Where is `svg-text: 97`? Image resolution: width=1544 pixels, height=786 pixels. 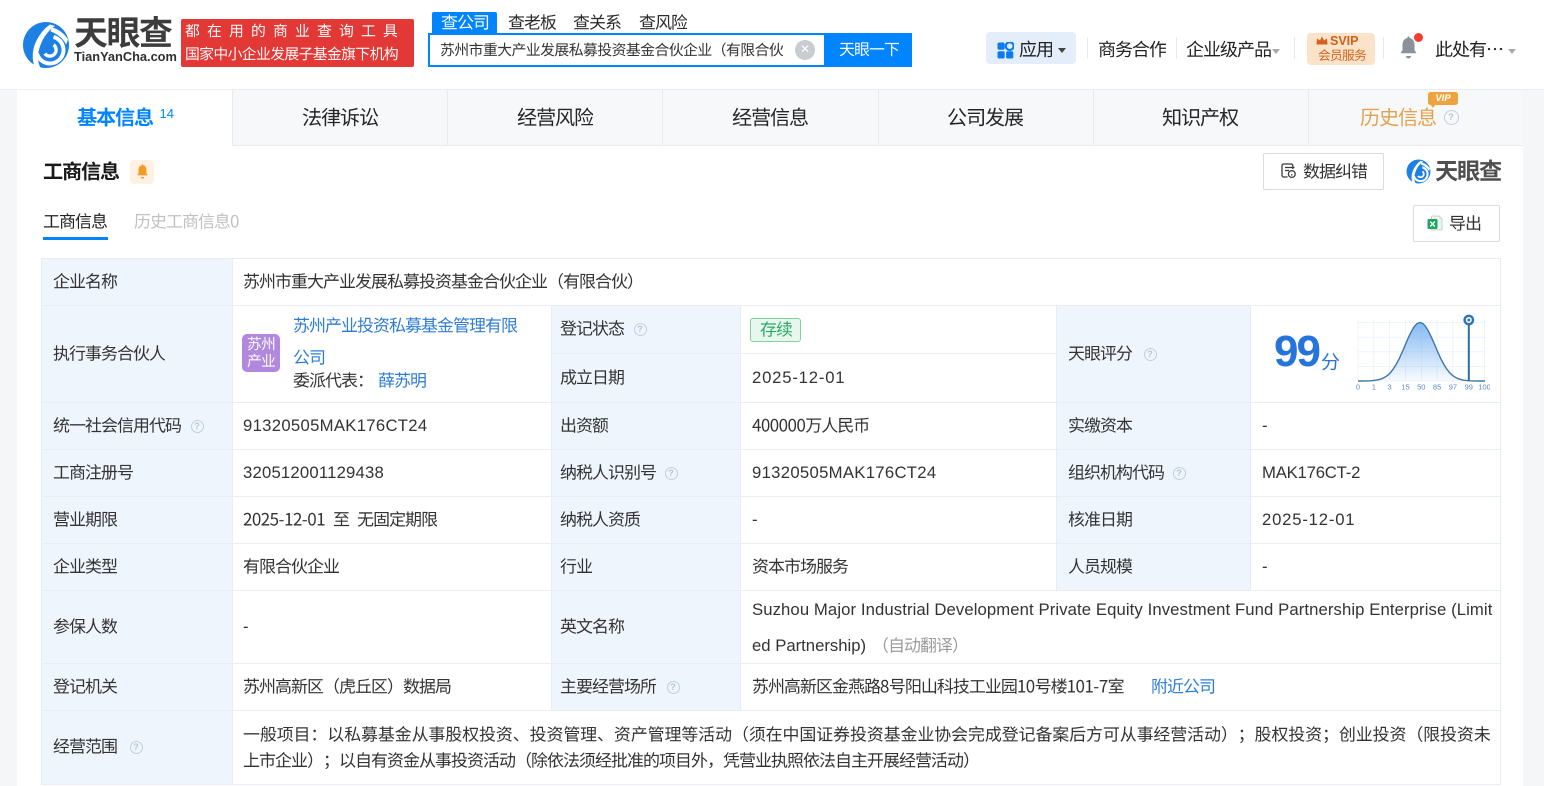 svg-text: 97 is located at coordinates (1453, 387).